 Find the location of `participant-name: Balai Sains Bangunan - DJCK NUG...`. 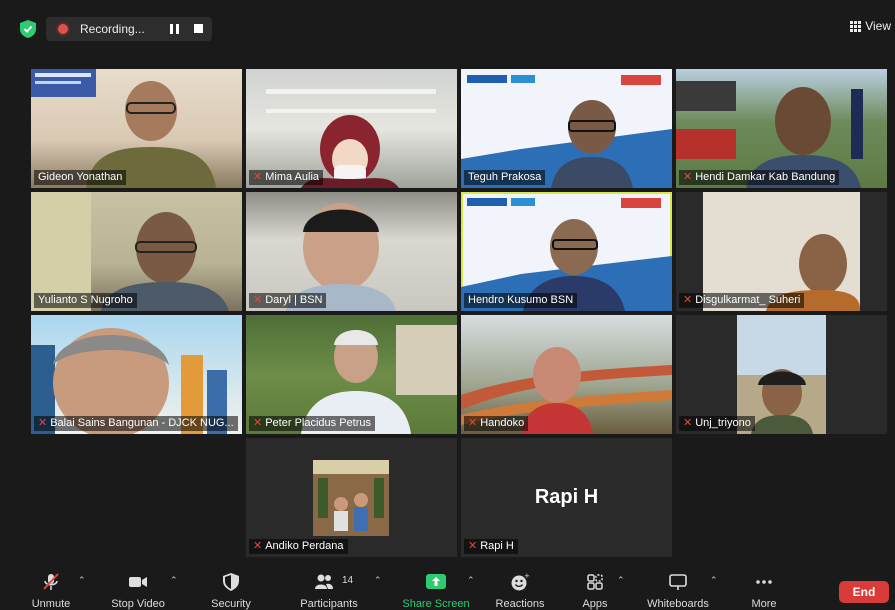

participant-name: Balai Sains Bangunan - DJCK NUG... is located at coordinates (142, 423).